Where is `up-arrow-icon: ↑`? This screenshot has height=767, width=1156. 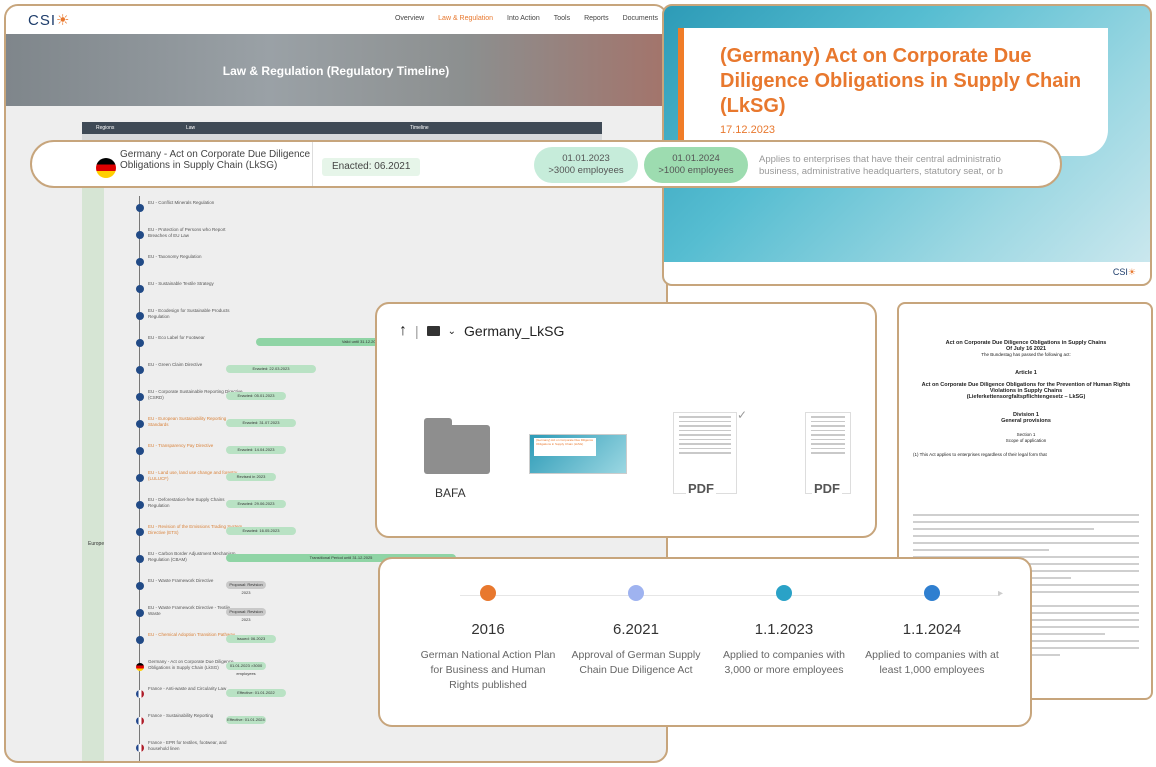
up-arrow-icon: ↑ is located at coordinates (403, 331).